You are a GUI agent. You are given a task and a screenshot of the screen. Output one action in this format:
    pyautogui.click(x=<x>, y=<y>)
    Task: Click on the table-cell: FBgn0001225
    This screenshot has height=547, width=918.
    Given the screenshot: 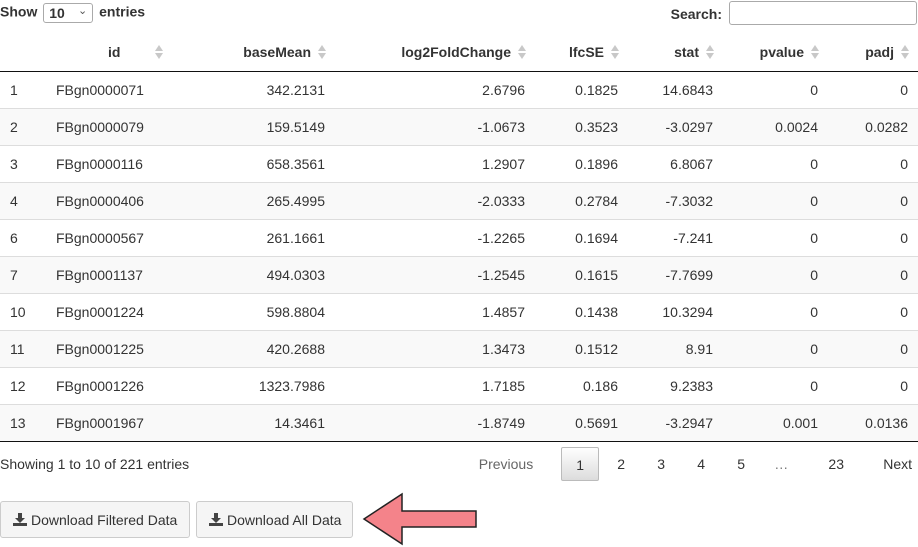 What is the action you would take?
    pyautogui.click(x=108, y=348)
    